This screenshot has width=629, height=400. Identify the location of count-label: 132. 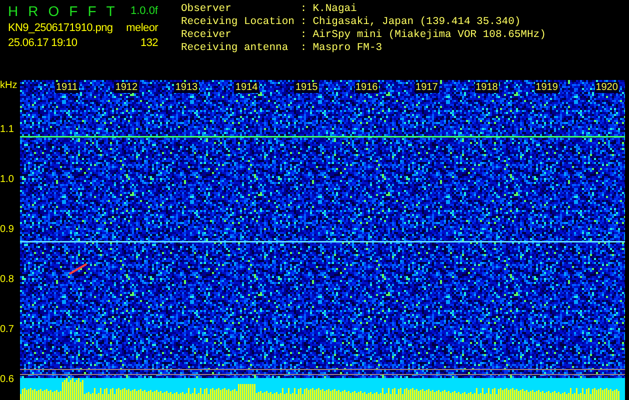
(149, 43).